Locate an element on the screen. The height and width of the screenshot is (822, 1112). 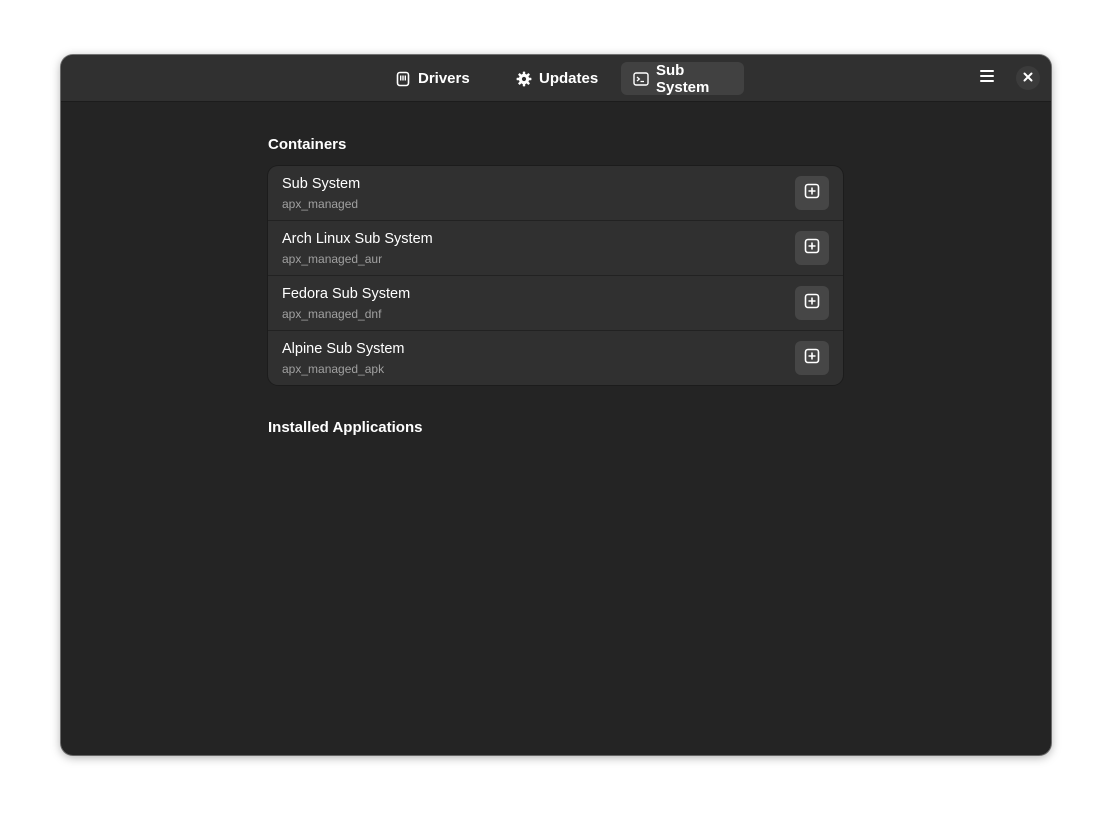
tab-sub-system-label: Sub System is located at coordinates (683, 78).